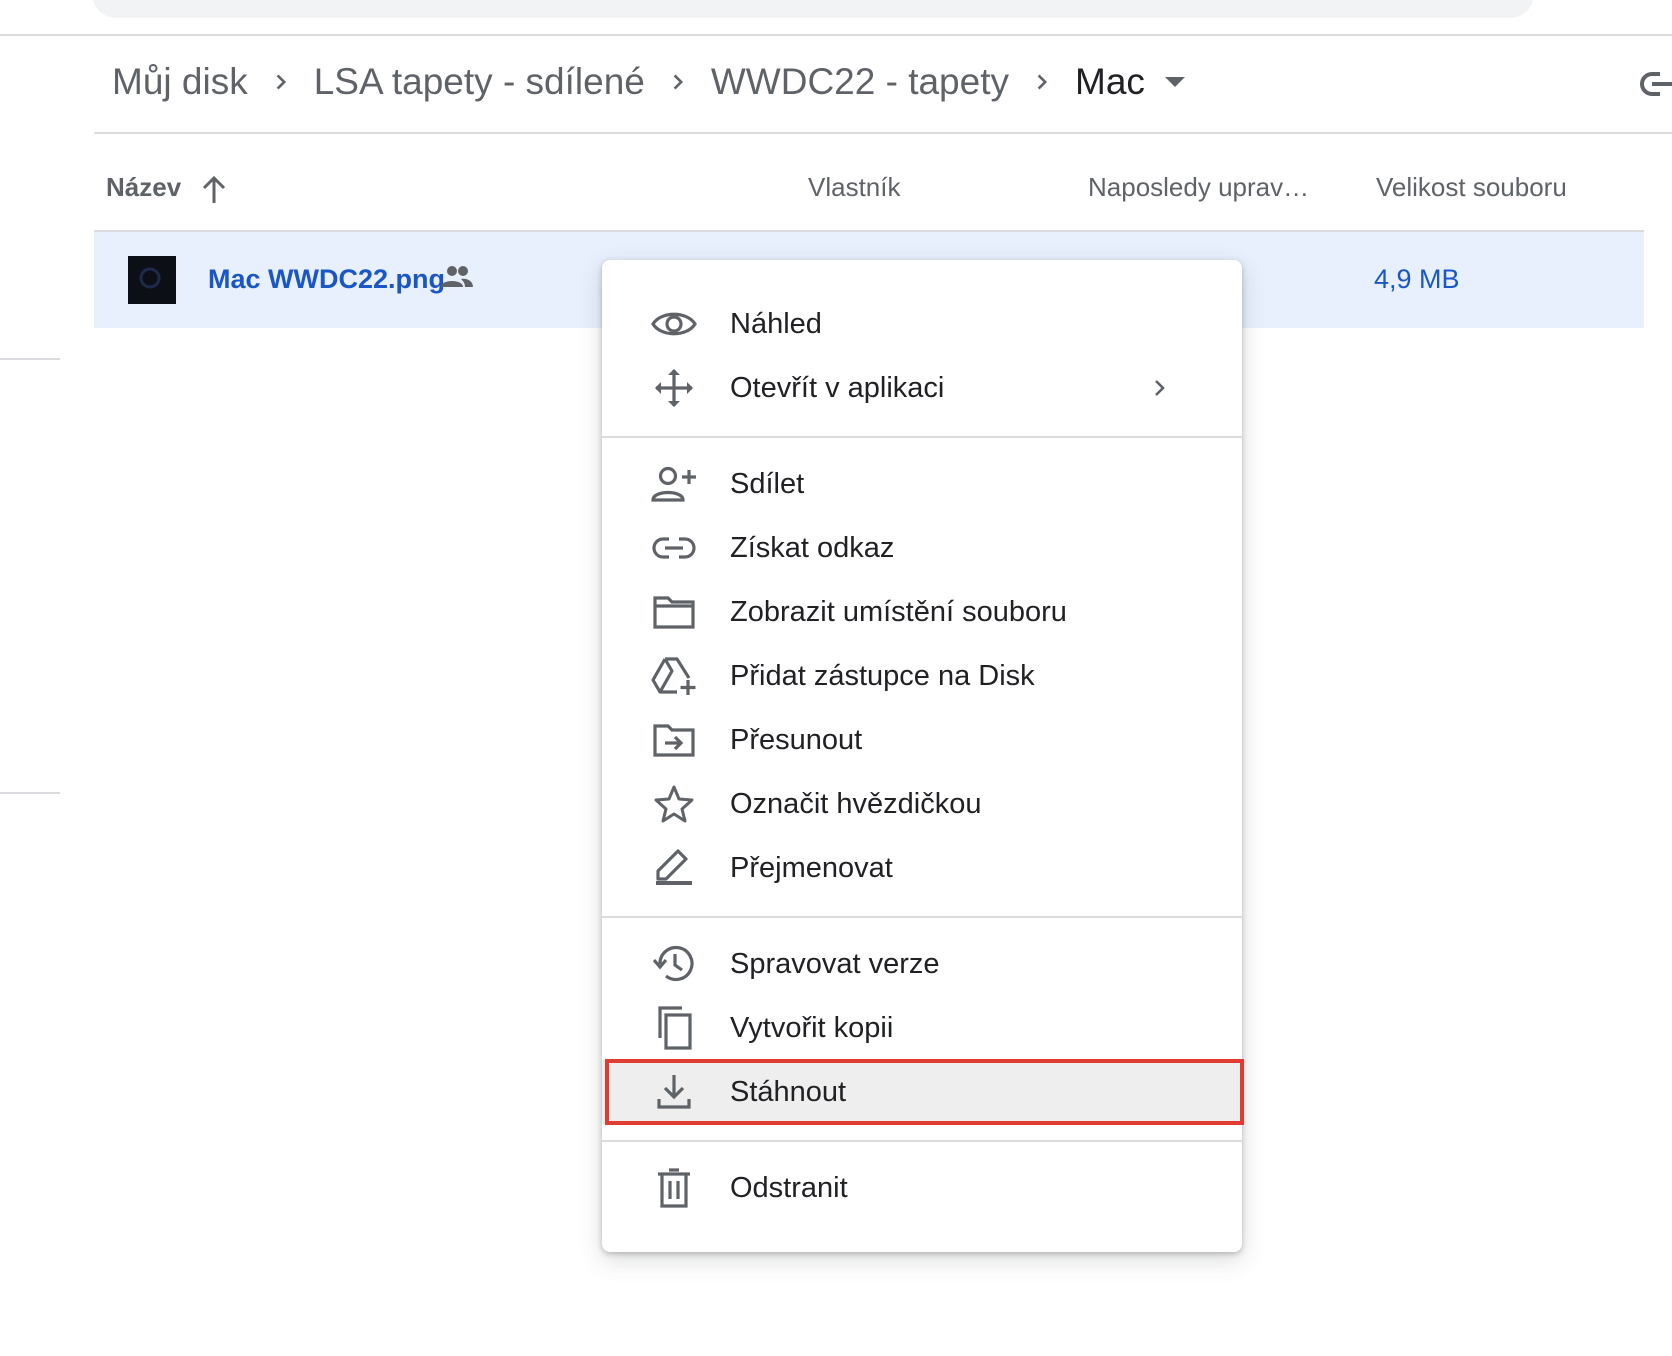 The image size is (1672, 1356). Describe the element at coordinates (922, 484) in the screenshot. I see `menu-item-share: Sdílet` at that location.